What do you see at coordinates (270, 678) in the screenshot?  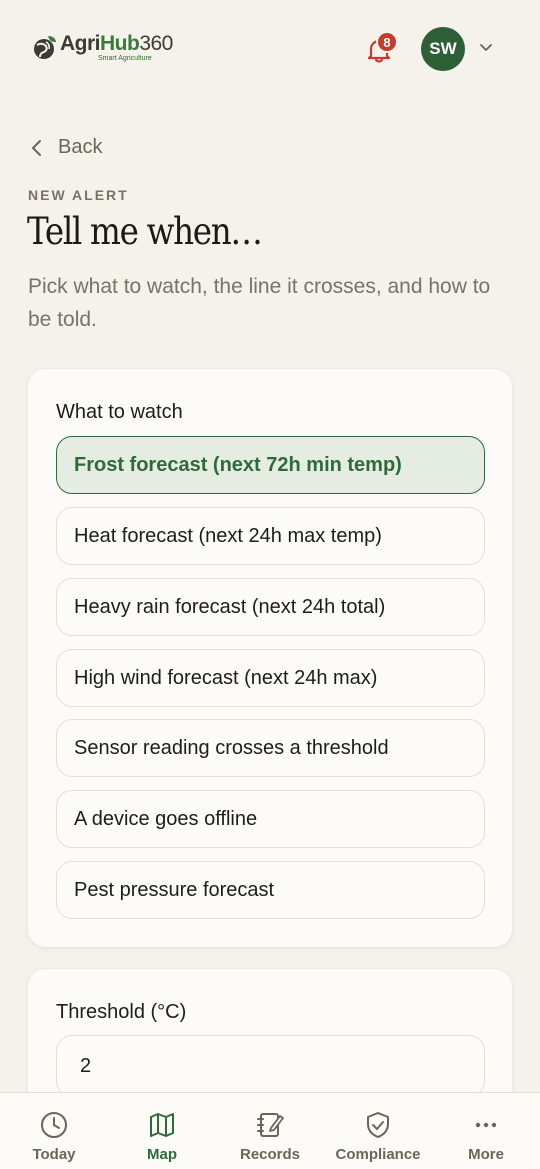 I see `watch-option-wind: High wind forecast (next 24h max)` at bounding box center [270, 678].